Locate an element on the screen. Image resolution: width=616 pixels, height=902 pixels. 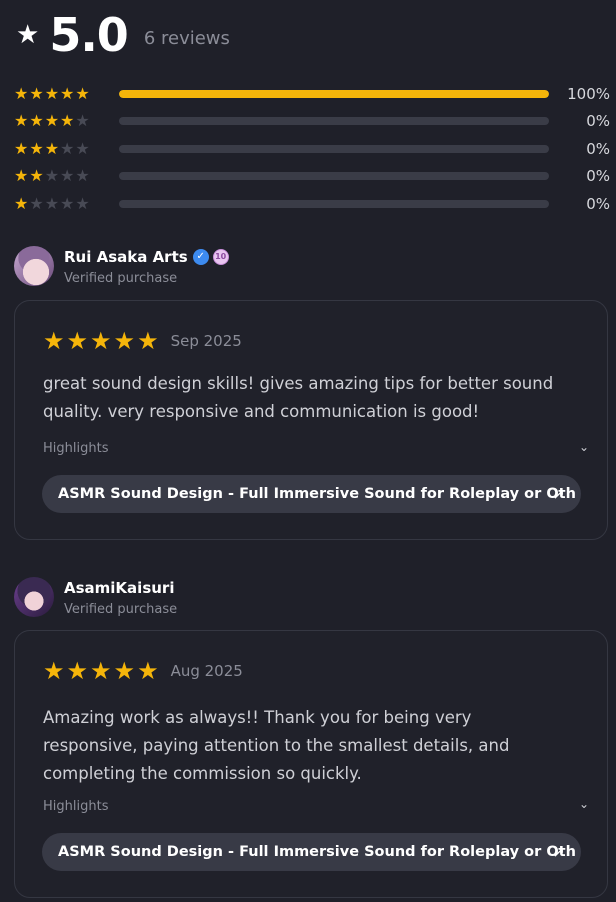
verified-check-icon: ✓ is located at coordinates (200, 256).